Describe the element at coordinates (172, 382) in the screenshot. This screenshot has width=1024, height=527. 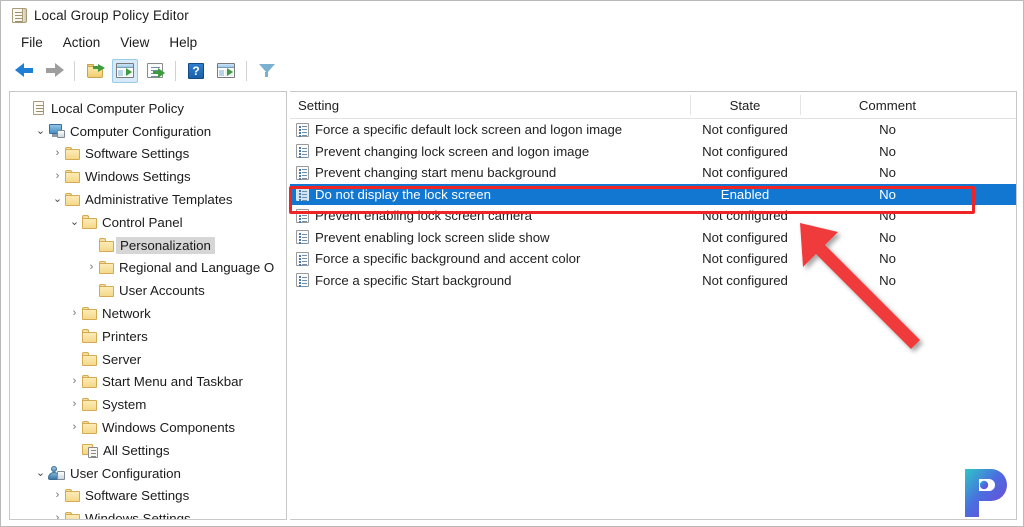
I see `tree-item-label: Start Menu and Taskbar` at that location.